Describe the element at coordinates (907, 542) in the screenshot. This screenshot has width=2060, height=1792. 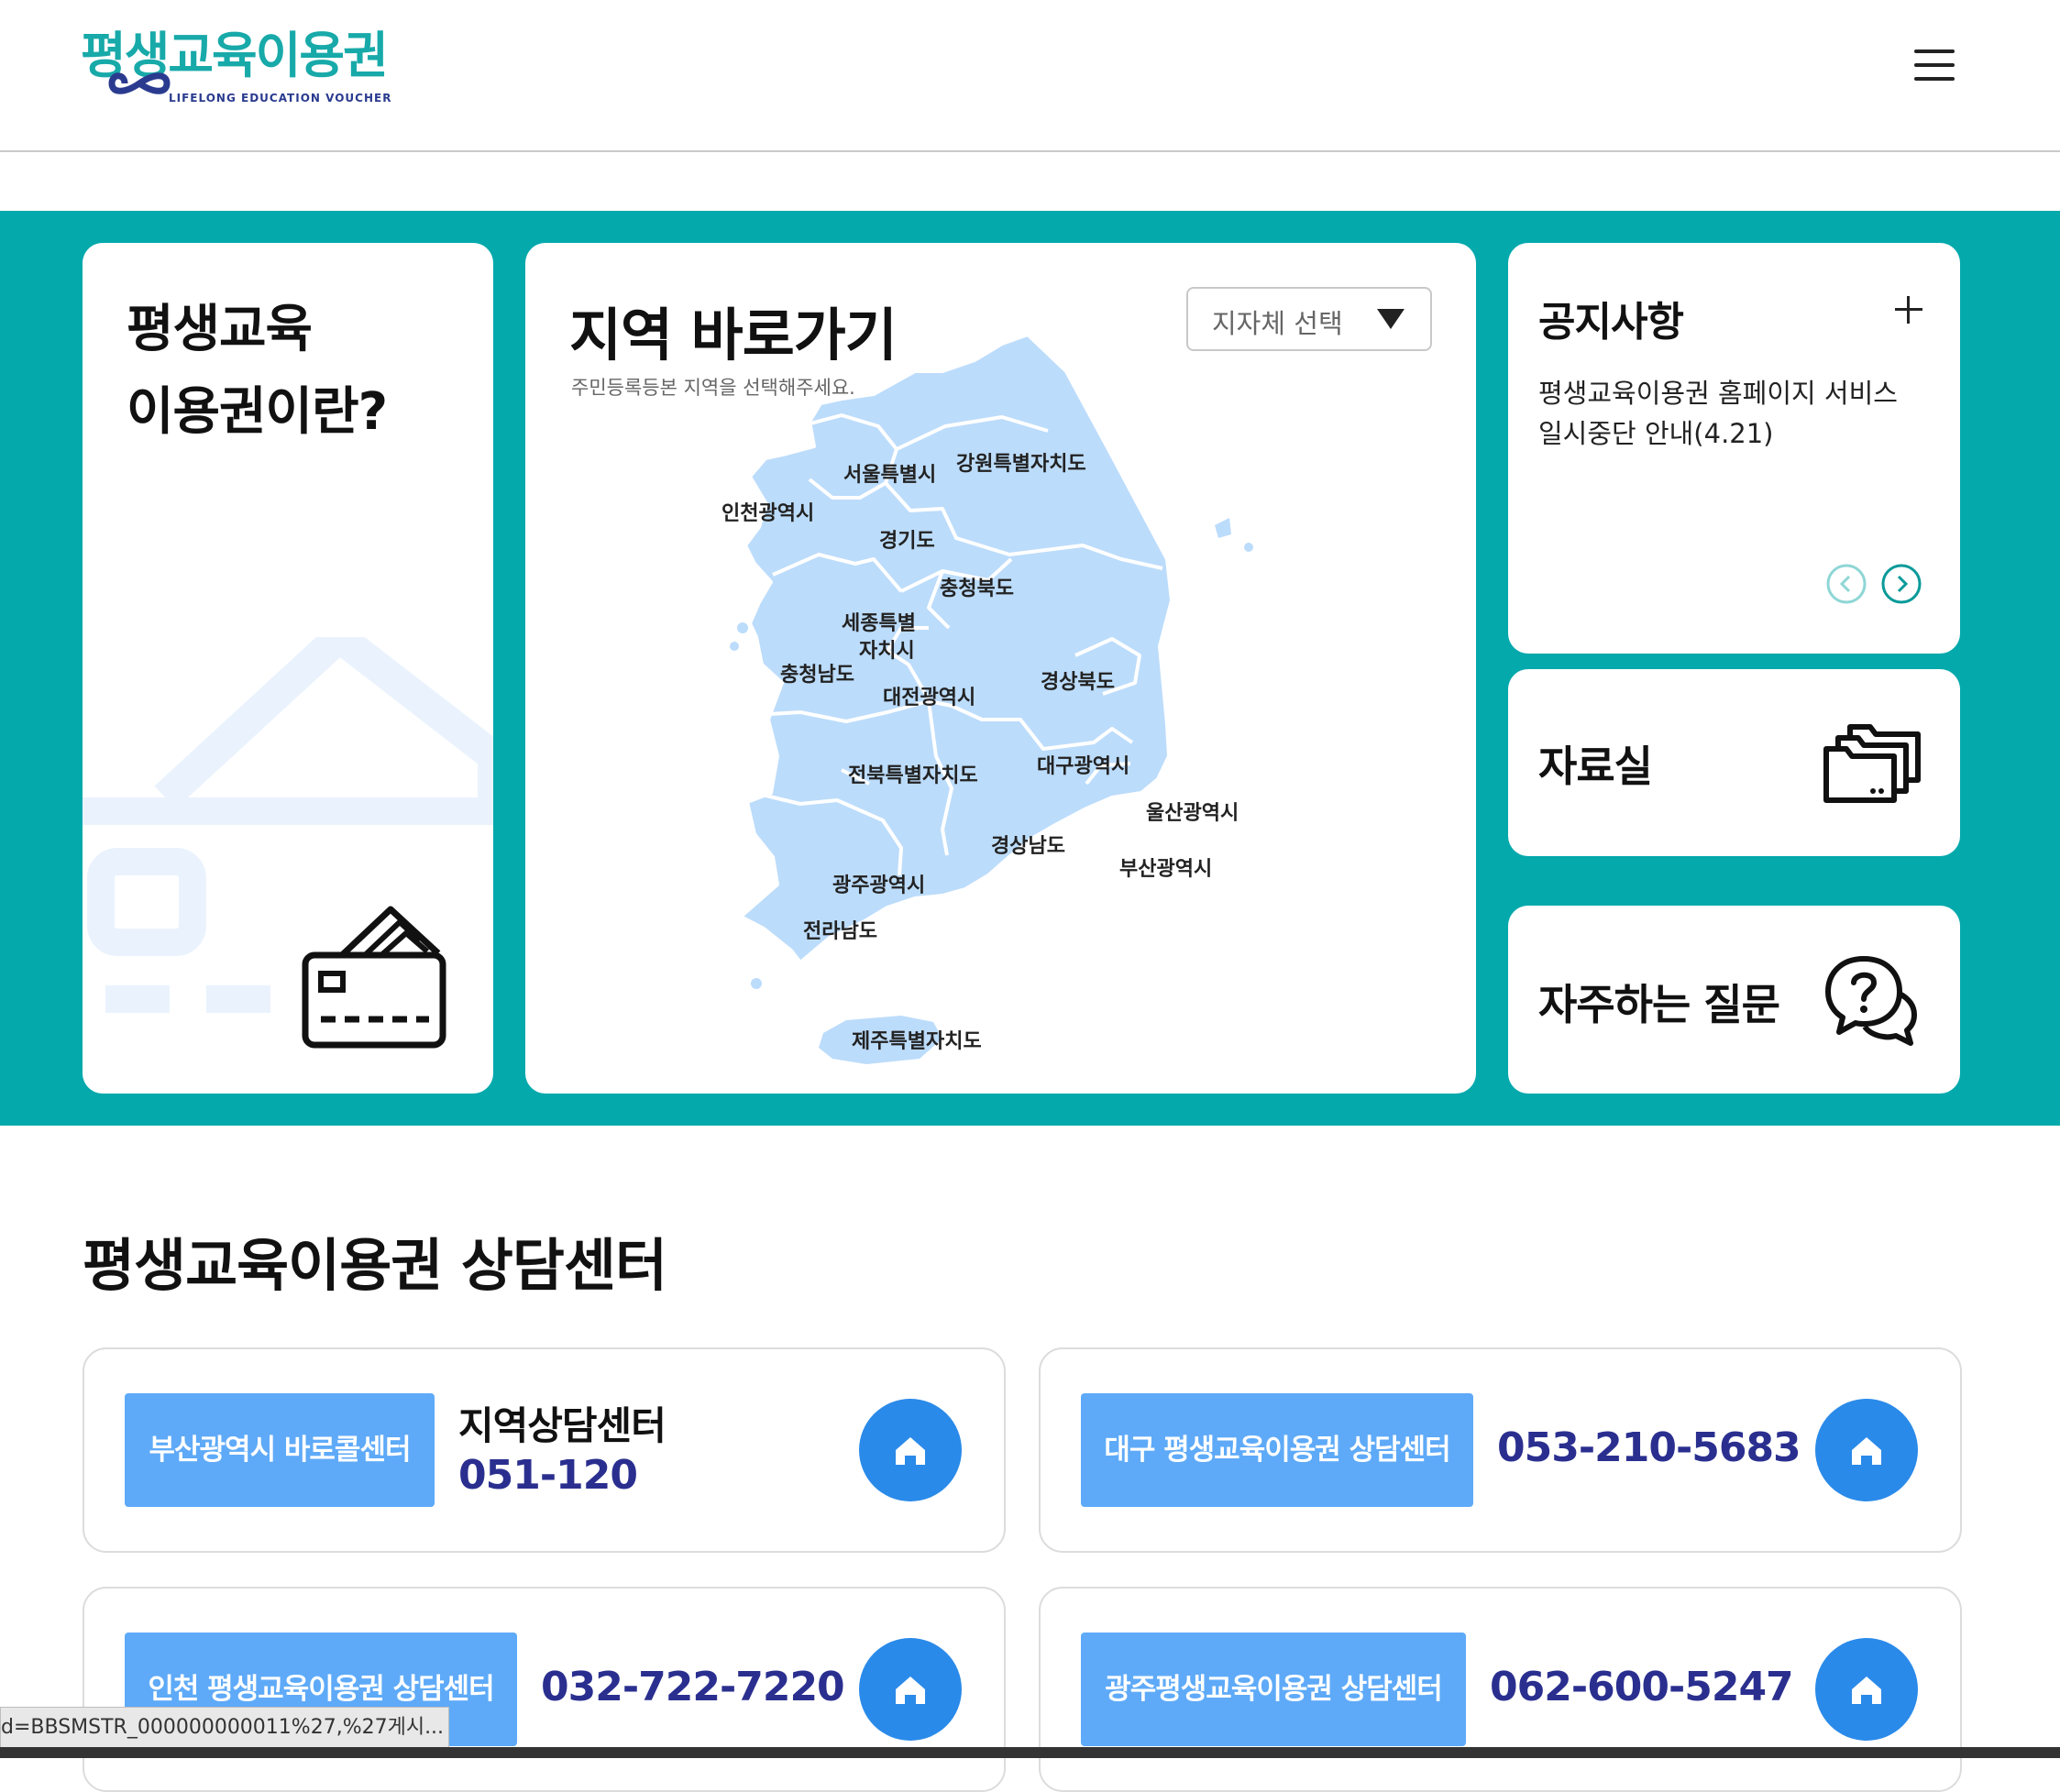
I see `region-gyeonggi: 경기도` at that location.